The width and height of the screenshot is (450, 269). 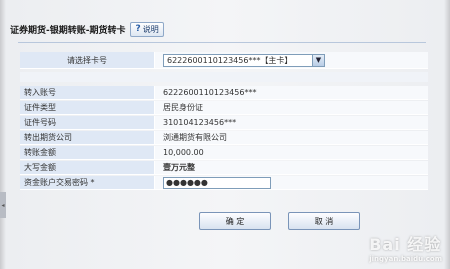 I want to click on card-select-row: 请选择卡号 6222600110123456***【主卡】 ▼, so click(x=224, y=60).